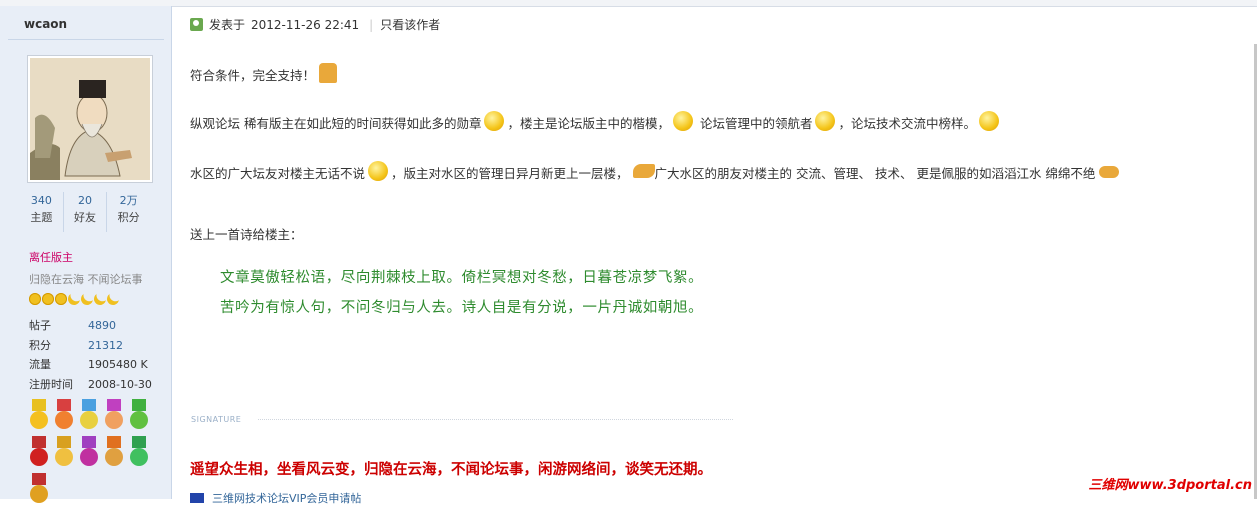 This screenshot has width=1257, height=507. Describe the element at coordinates (39, 490) in the screenshot. I see `medal-11-icon` at that location.